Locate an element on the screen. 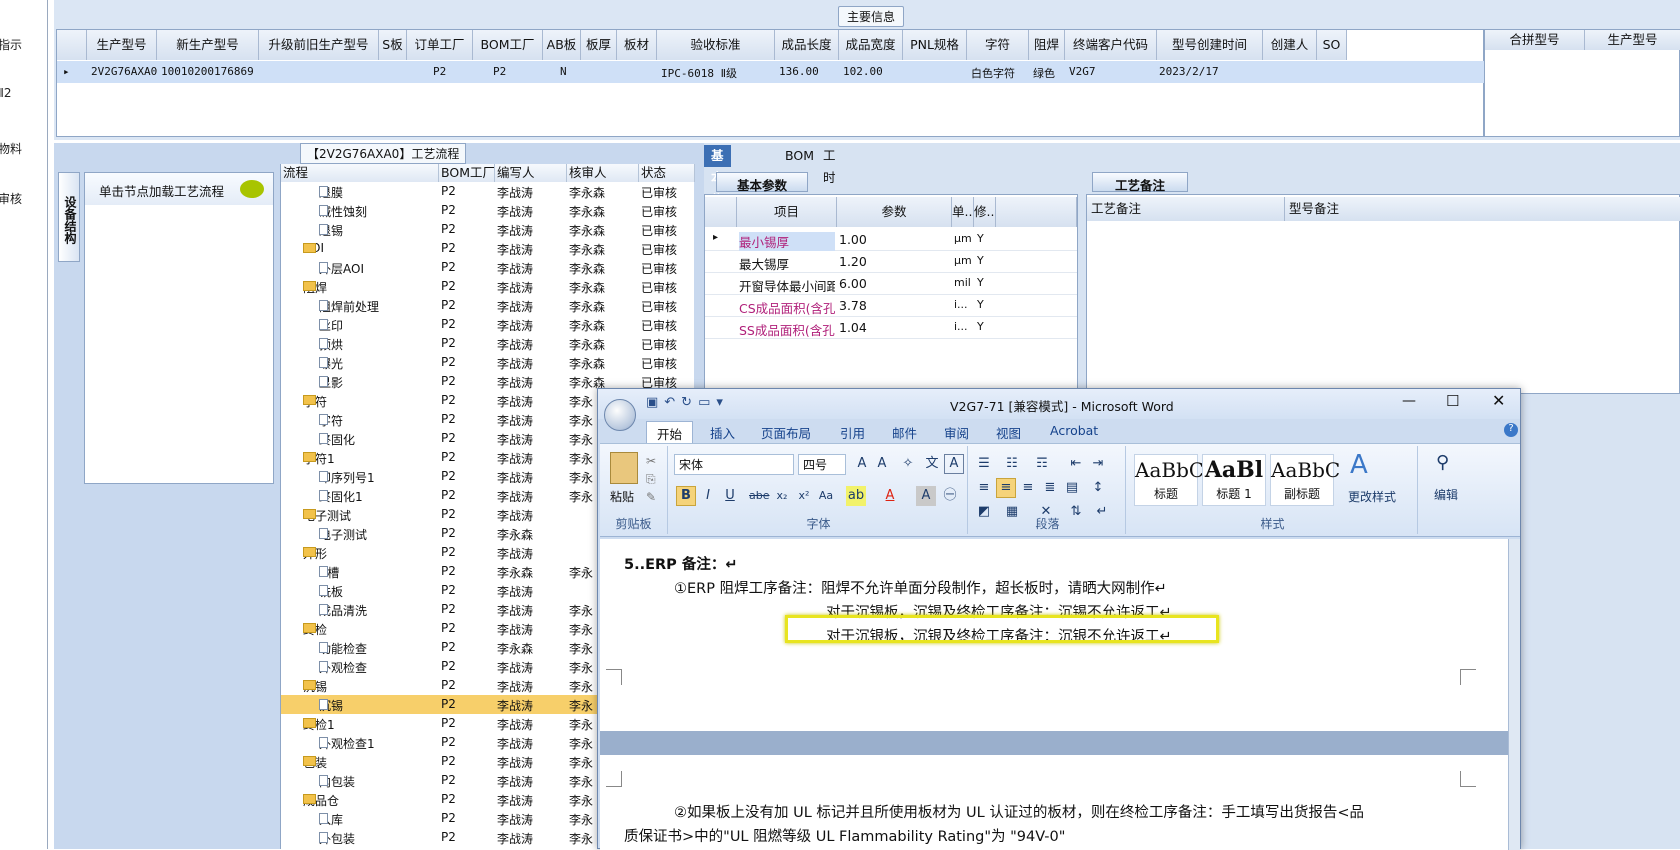  tab-acrobat: Acrobat is located at coordinates (1074, 430).